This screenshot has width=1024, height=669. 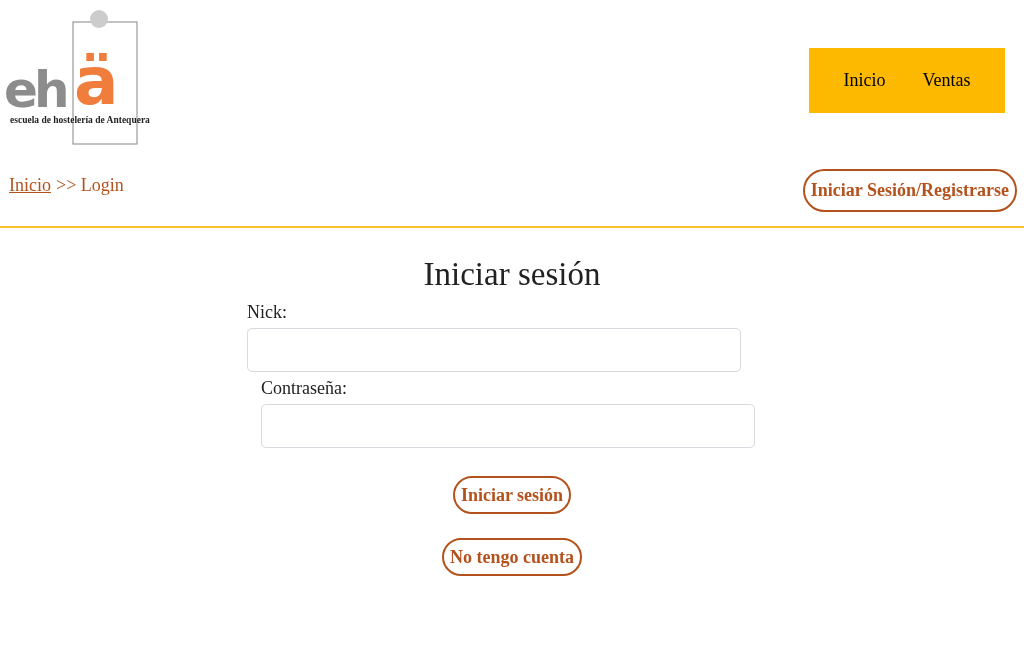 I want to click on login-button: Iniciar sesión, so click(x=512, y=495).